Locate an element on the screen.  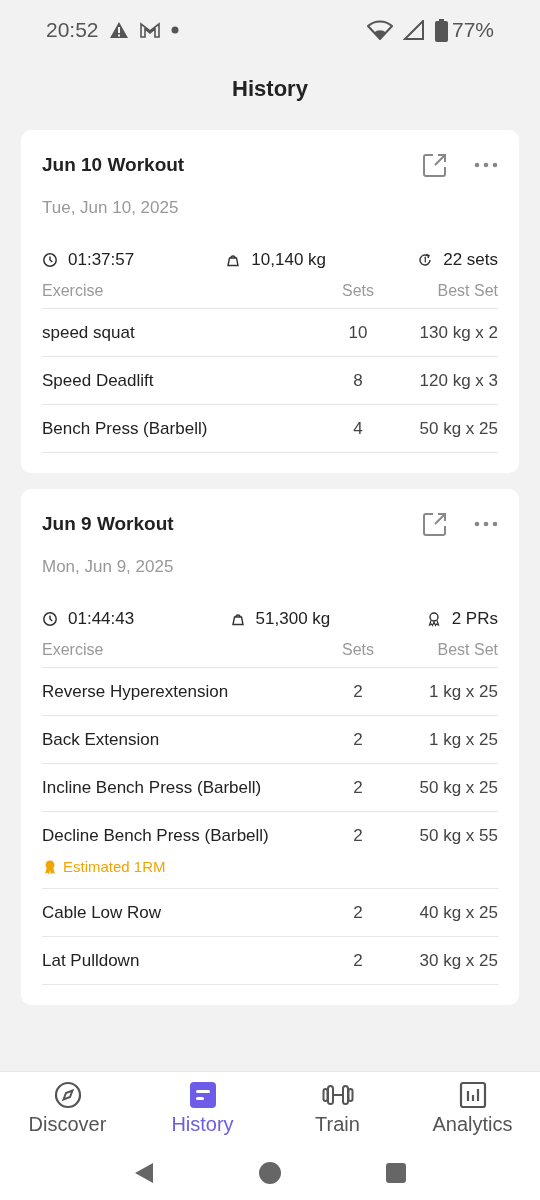
workout-date: Tue, Jun 10, 2025 is located at coordinates (111, 208).